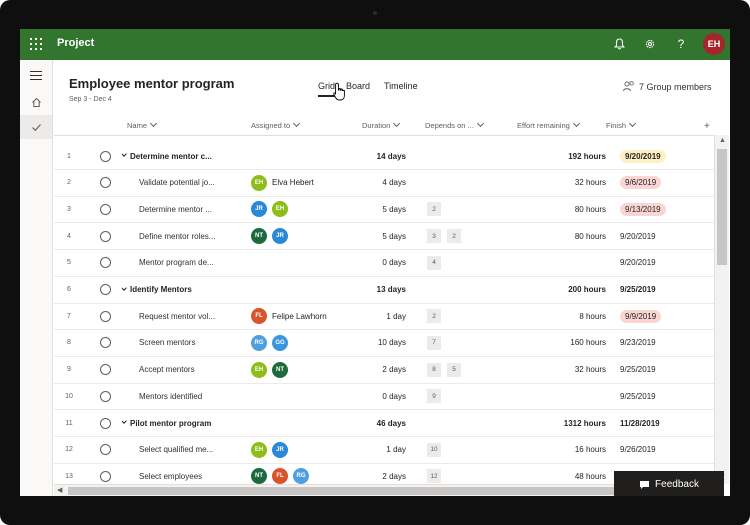 The width and height of the screenshot is (750, 525). I want to click on tab-board: Board, so click(358, 86).